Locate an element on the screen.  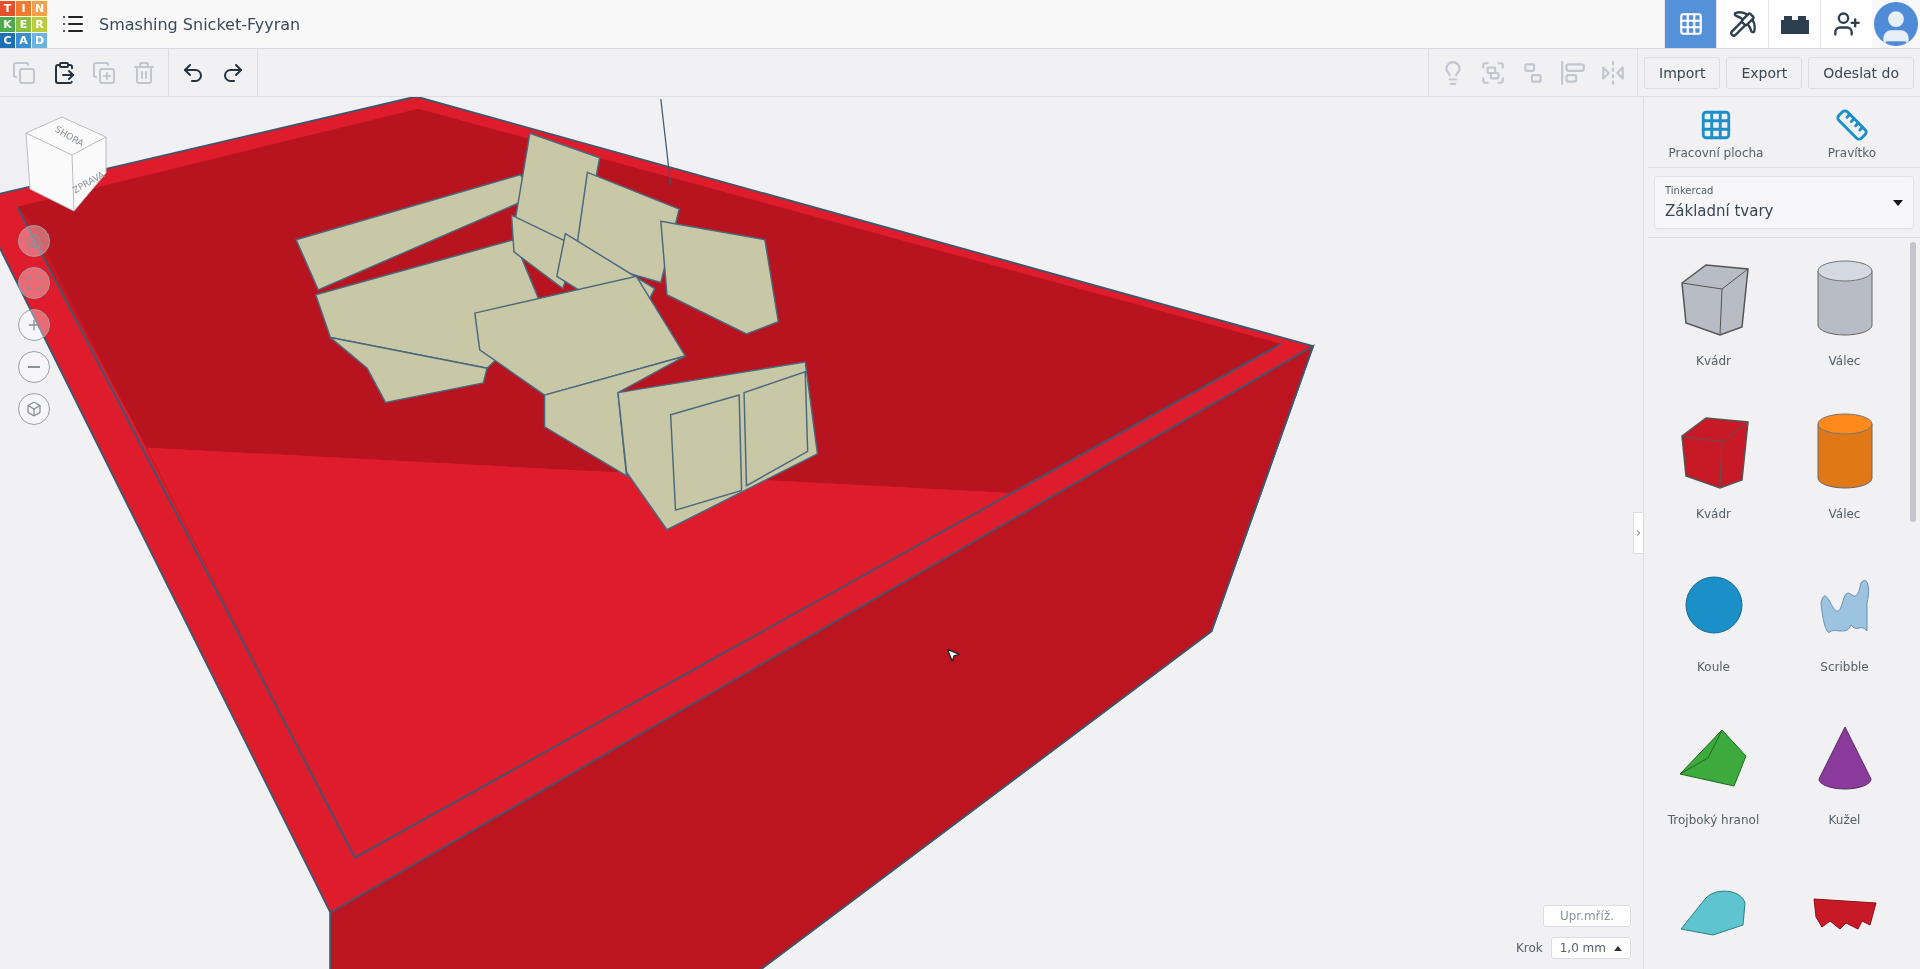
perspective-button is located at coordinates (34, 409).